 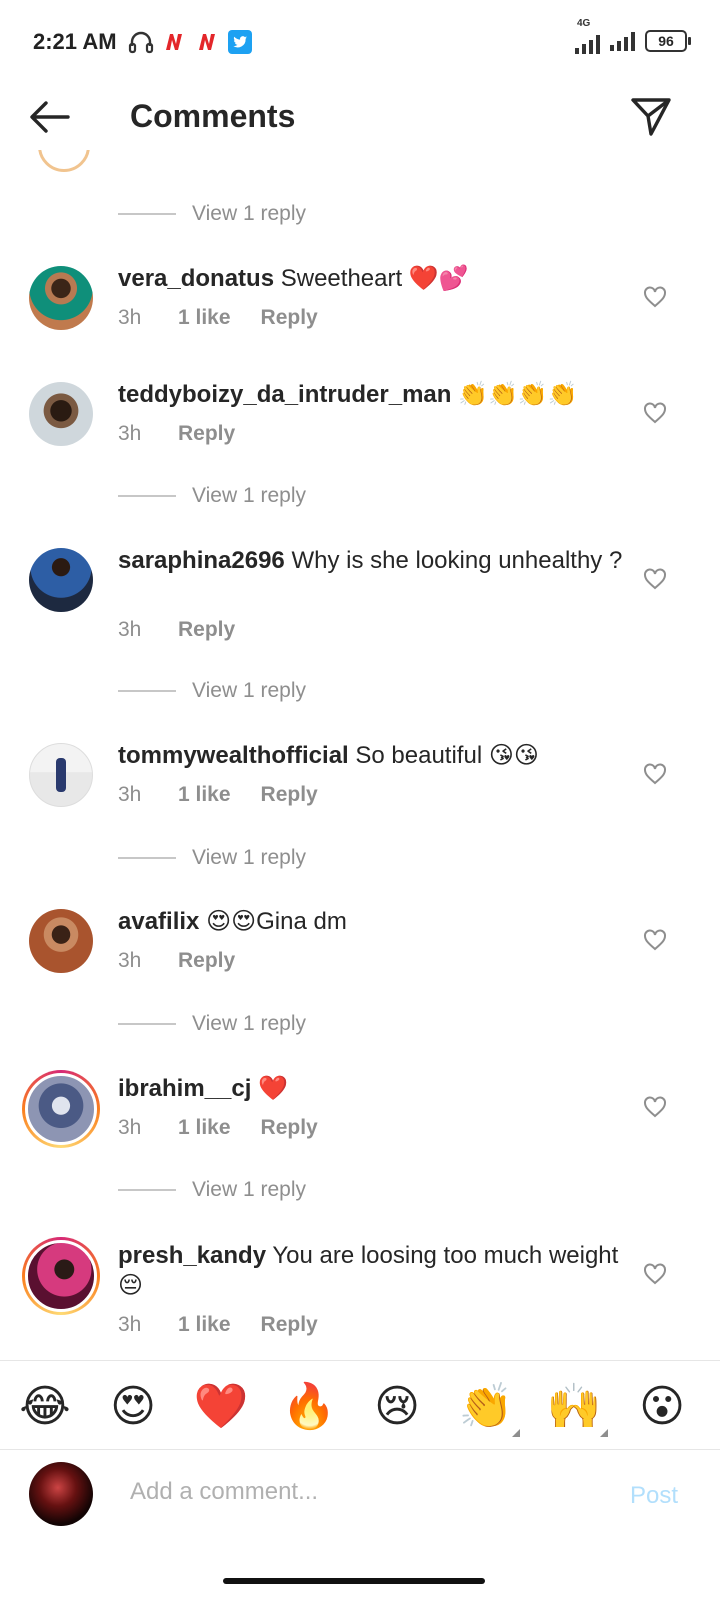 What do you see at coordinates (75, 41) in the screenshot?
I see `status-time: 2:21 AM` at bounding box center [75, 41].